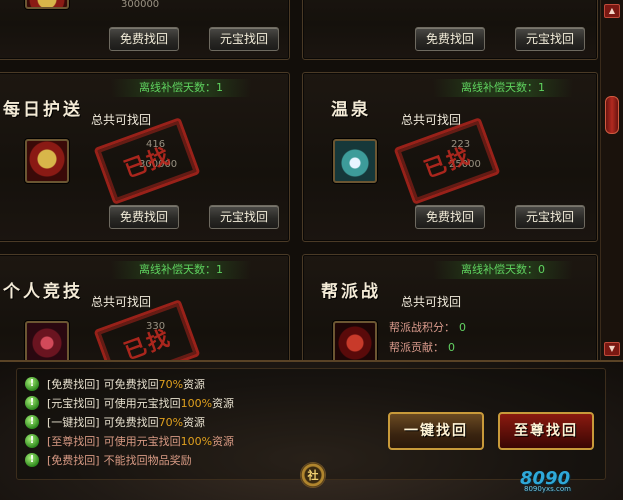 This screenshot has height=500, width=623. Describe the element at coordinates (73, 422) in the screenshot. I see `rule-label: [一键找回]` at that location.